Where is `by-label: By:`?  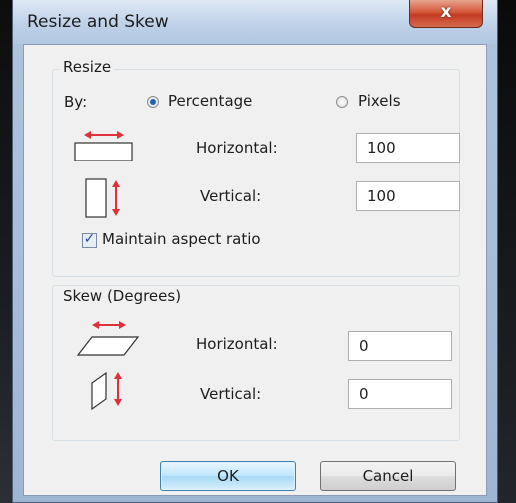
by-label: By: is located at coordinates (76, 102).